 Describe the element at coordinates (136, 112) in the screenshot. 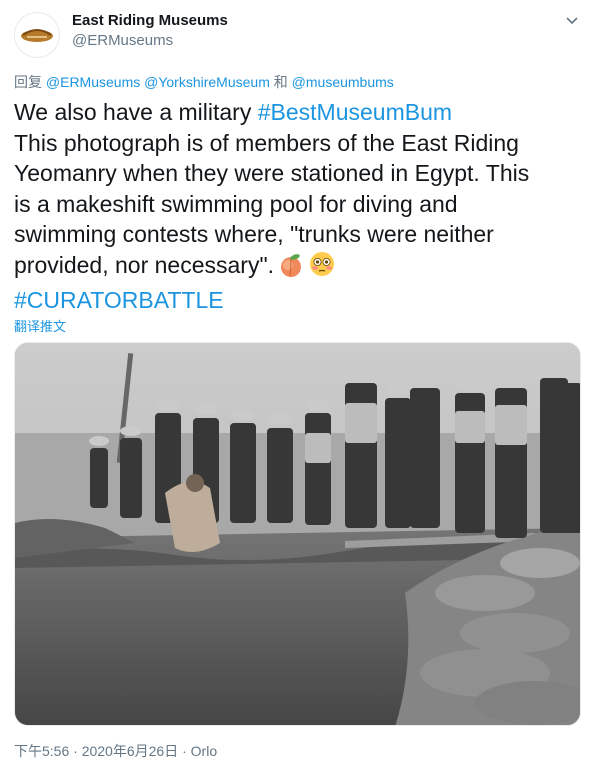

I see `tweet-text-span: We also have a military` at that location.